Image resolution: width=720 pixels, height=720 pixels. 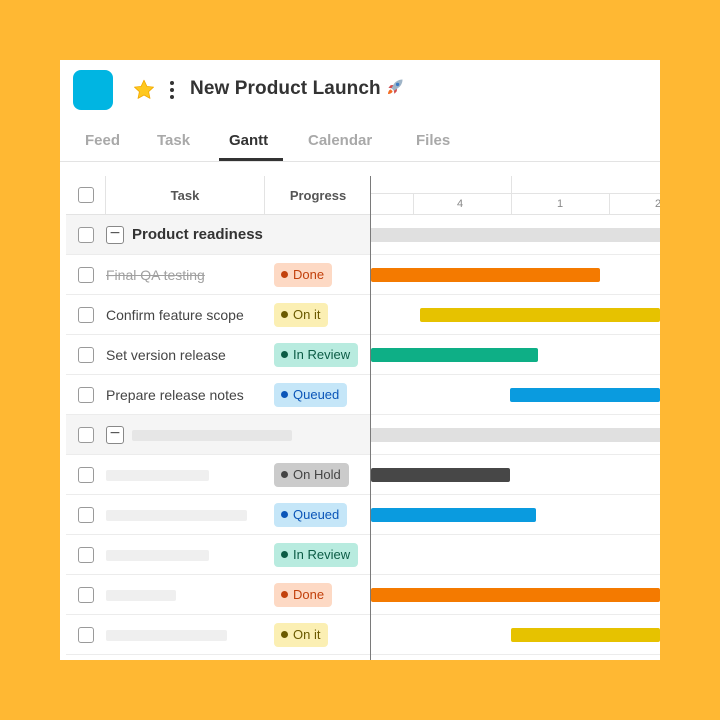 What do you see at coordinates (172, 90) in the screenshot?
I see `more-options-icon` at bounding box center [172, 90].